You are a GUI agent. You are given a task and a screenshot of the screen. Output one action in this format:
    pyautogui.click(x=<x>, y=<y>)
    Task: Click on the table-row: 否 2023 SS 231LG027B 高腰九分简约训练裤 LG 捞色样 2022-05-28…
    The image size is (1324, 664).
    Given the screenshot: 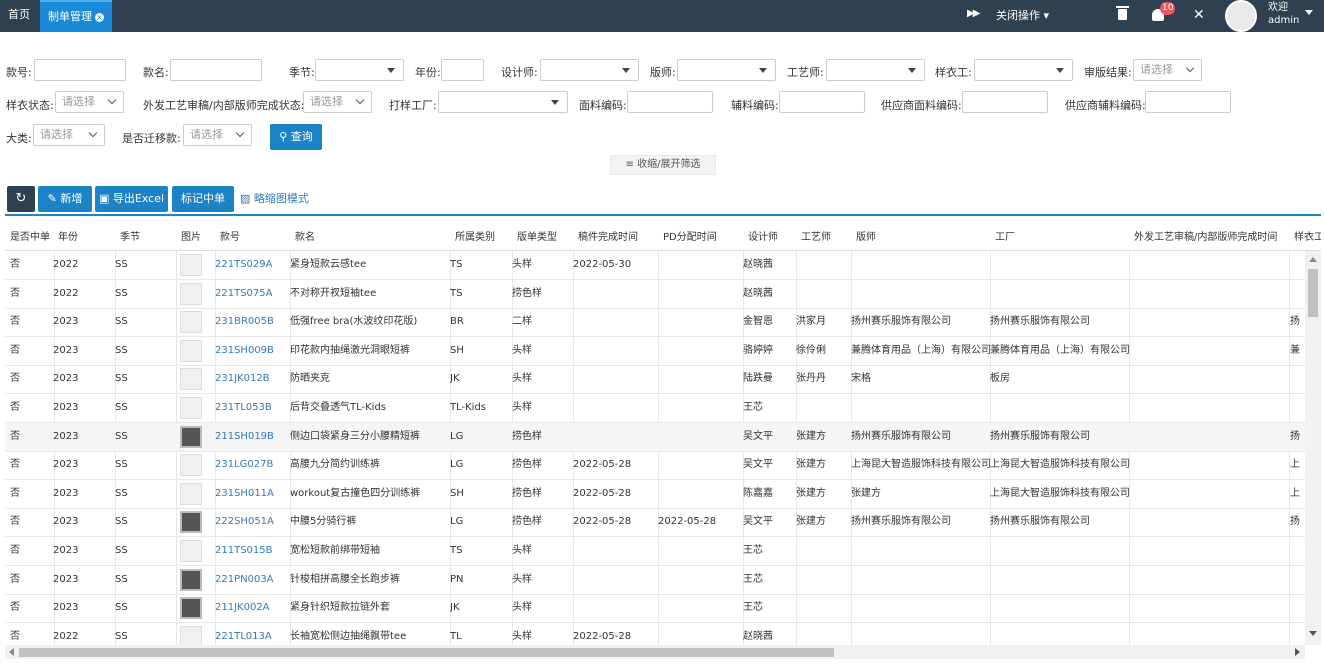 What is the action you would take?
    pyautogui.click(x=655, y=466)
    